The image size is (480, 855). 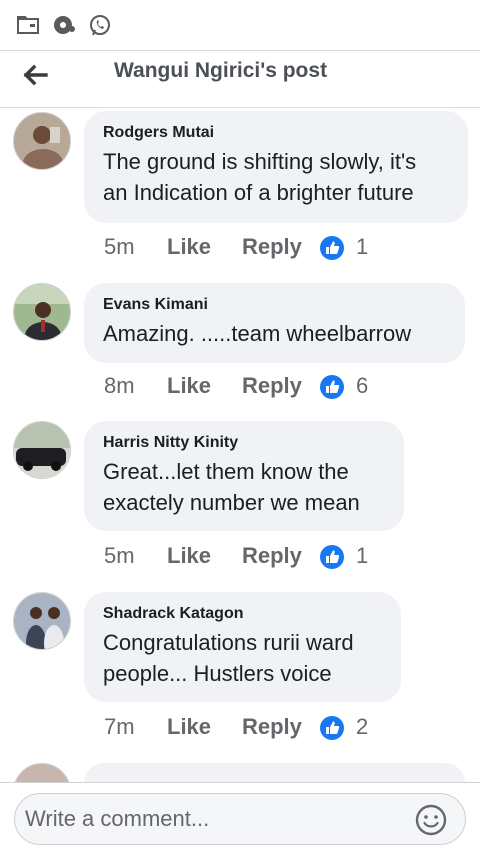 I want to click on comment-bubble, so click(x=274, y=772).